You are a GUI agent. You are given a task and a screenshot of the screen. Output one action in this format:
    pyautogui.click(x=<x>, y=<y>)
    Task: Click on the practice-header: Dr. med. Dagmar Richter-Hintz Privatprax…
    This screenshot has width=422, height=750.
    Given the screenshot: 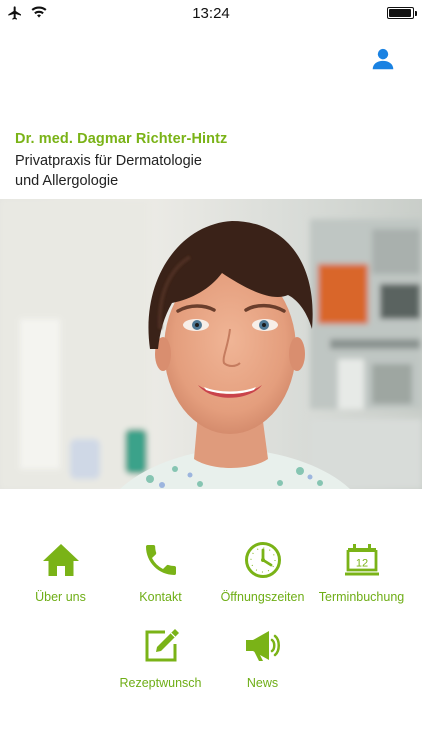 What is the action you would take?
    pyautogui.click(x=121, y=161)
    